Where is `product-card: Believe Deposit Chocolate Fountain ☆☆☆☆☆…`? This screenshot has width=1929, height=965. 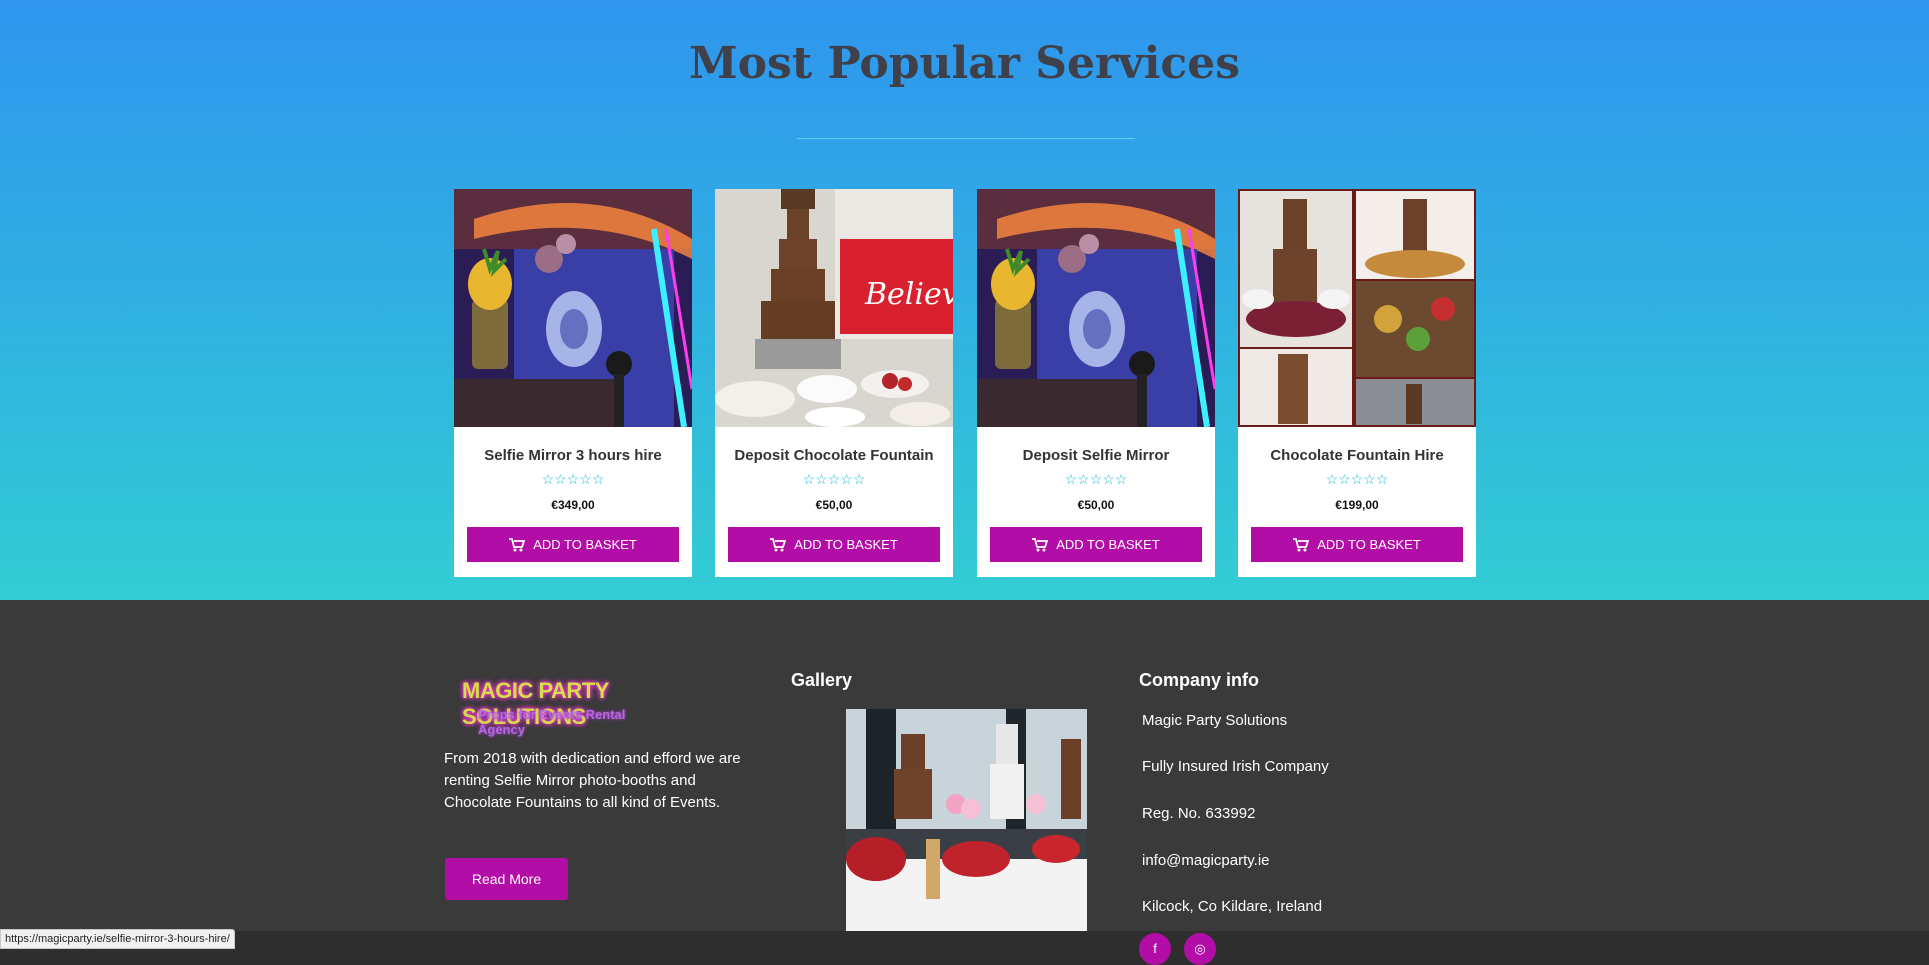
product-card: Believe Deposit Chocolate Fountain ☆☆☆☆☆… is located at coordinates (834, 383).